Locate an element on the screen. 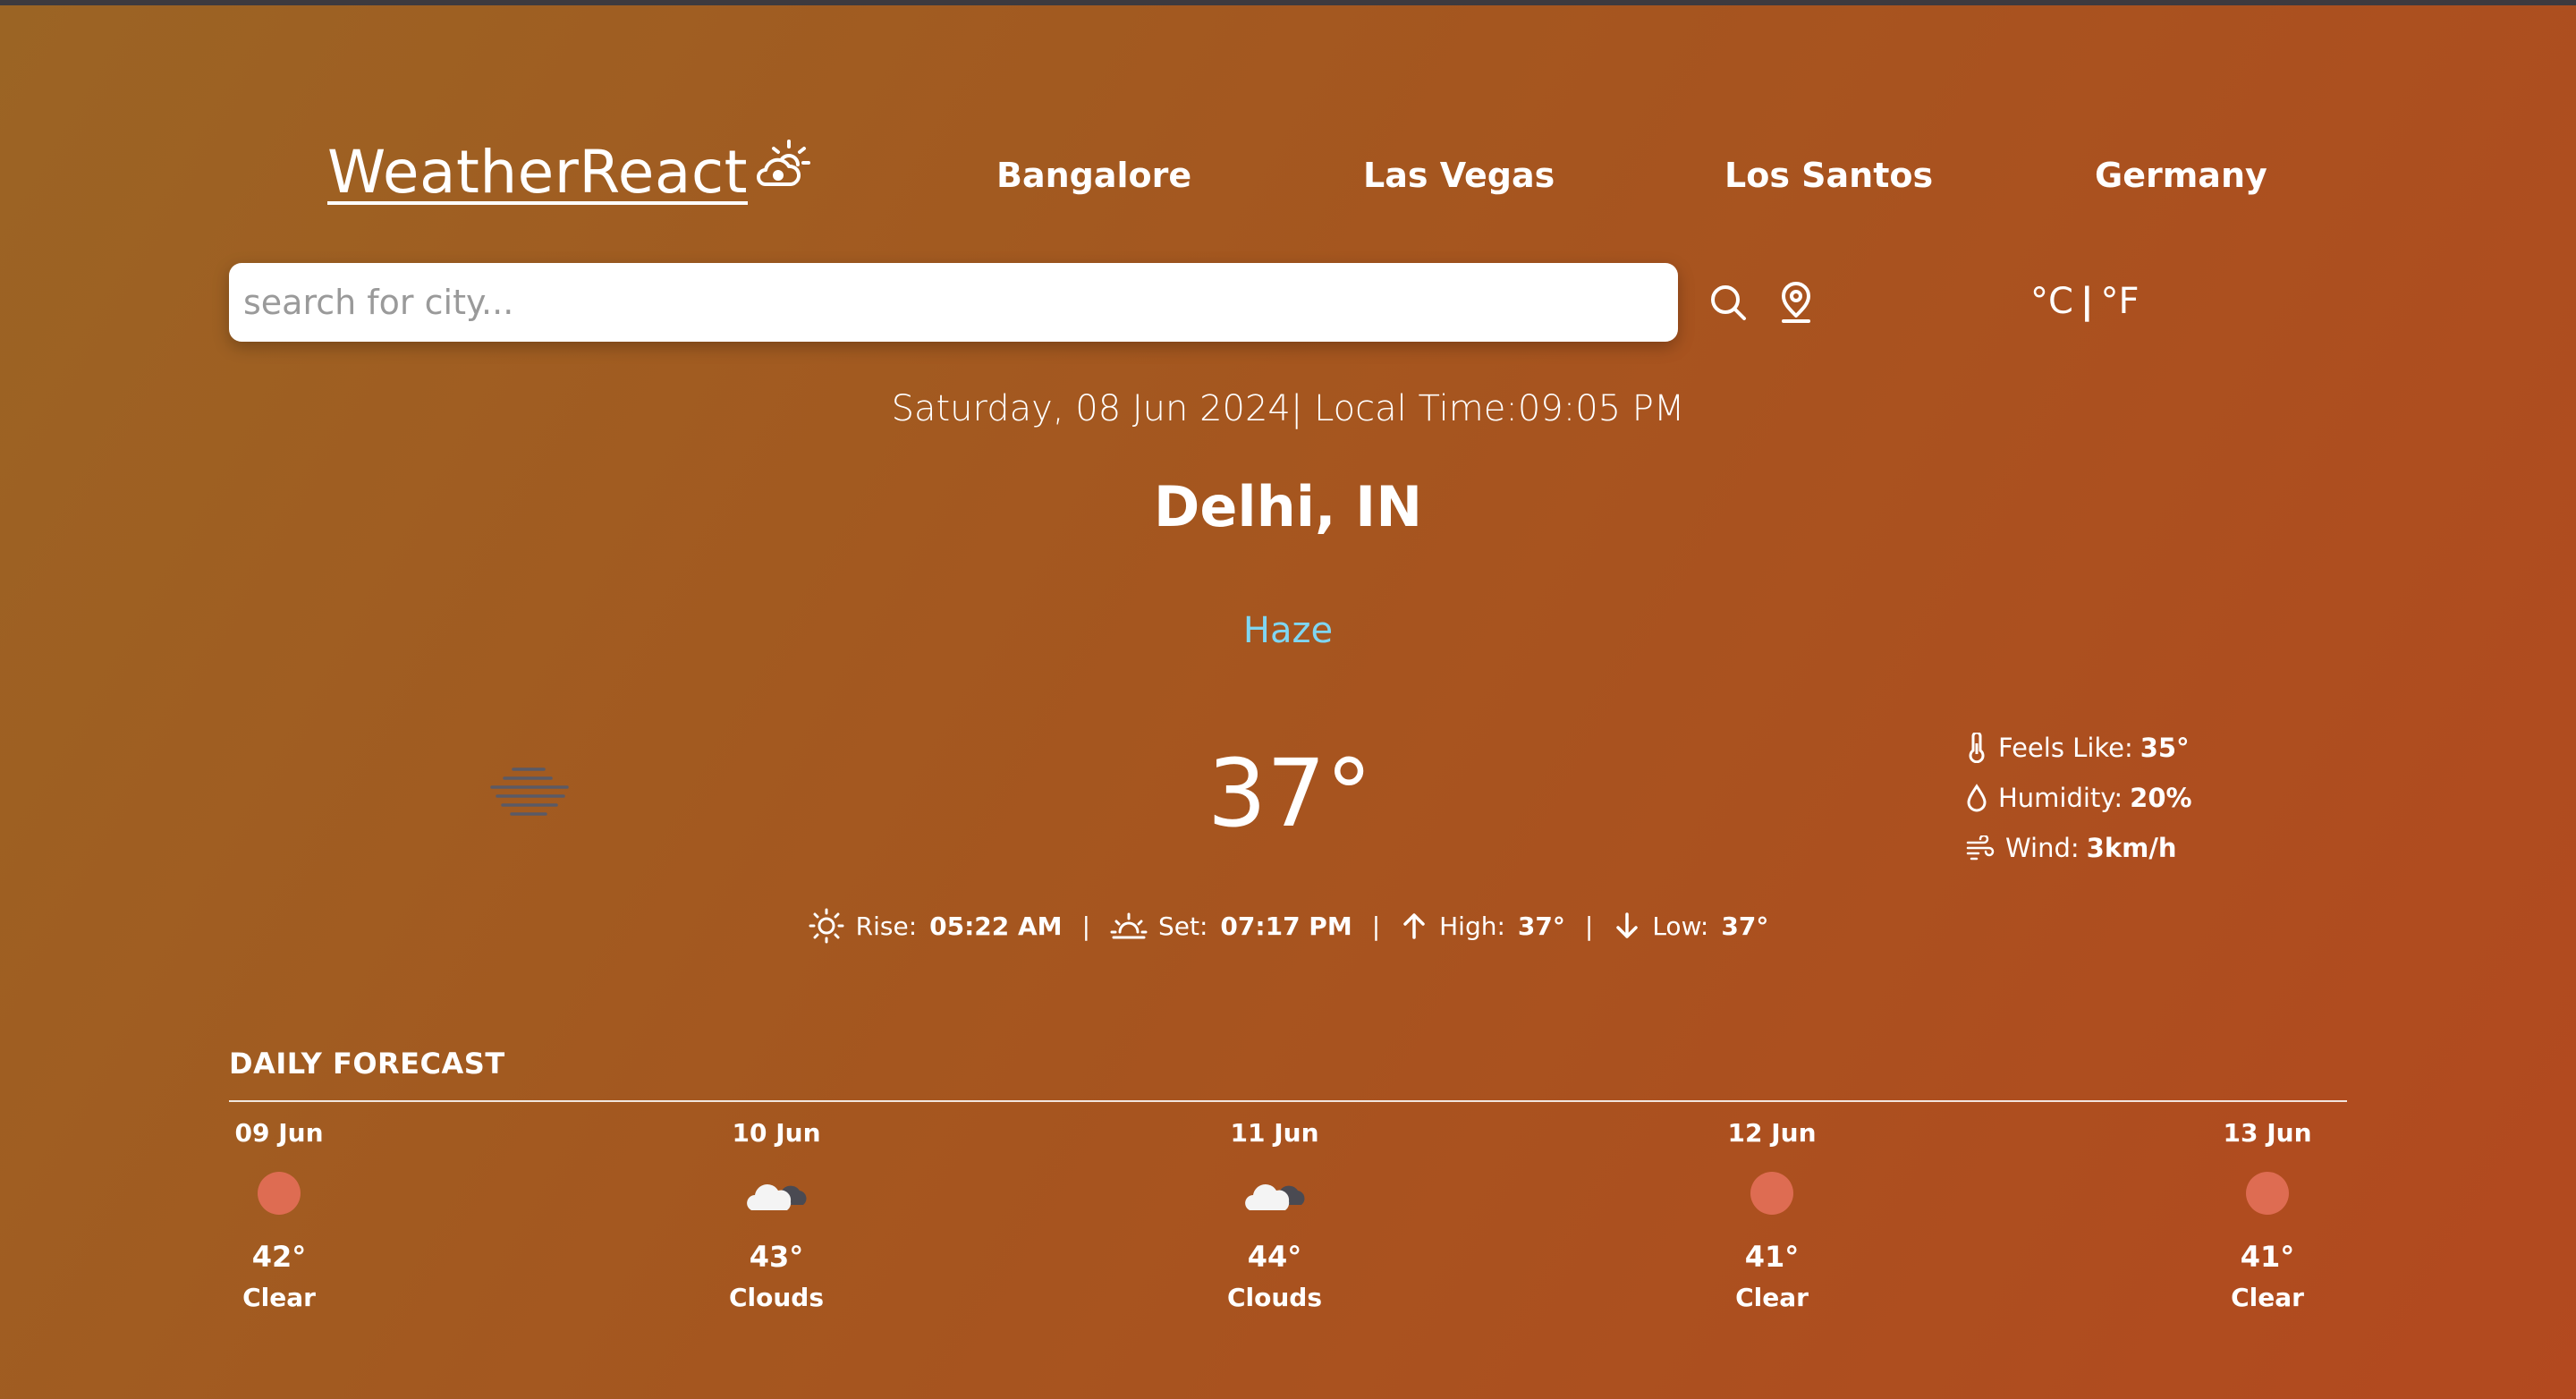 The width and height of the screenshot is (2576, 1399). unit-toggle: °C | °F is located at coordinates (2085, 301).